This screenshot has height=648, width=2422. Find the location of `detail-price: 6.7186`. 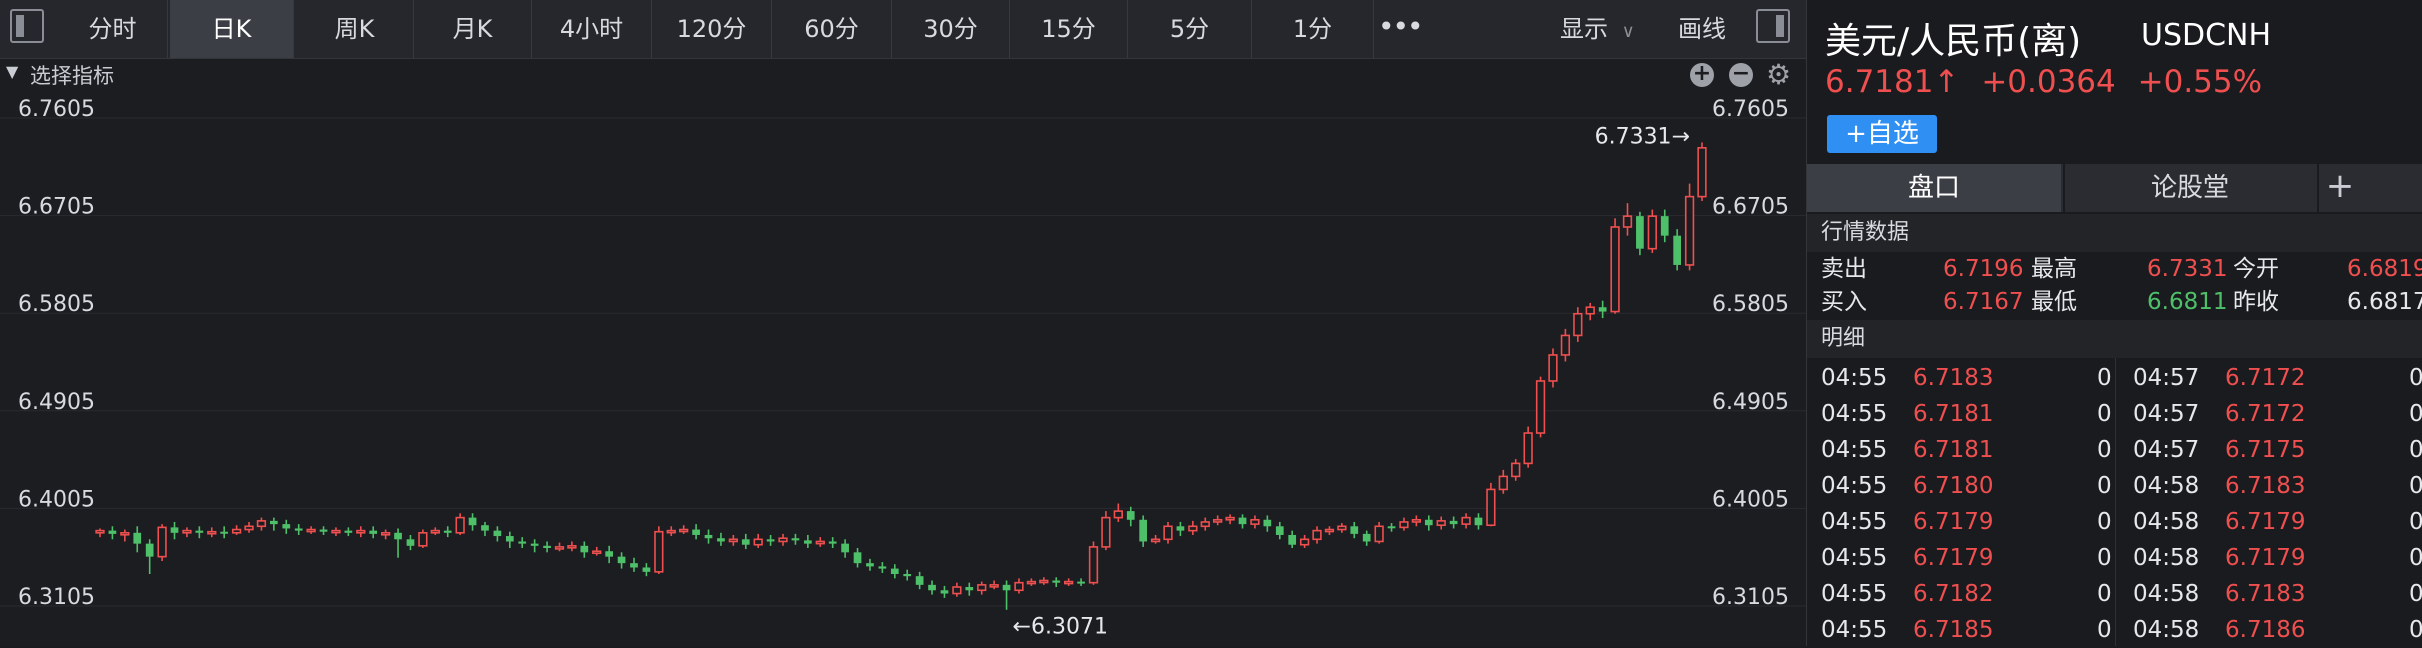

detail-price: 6.7186 is located at coordinates (2265, 630).